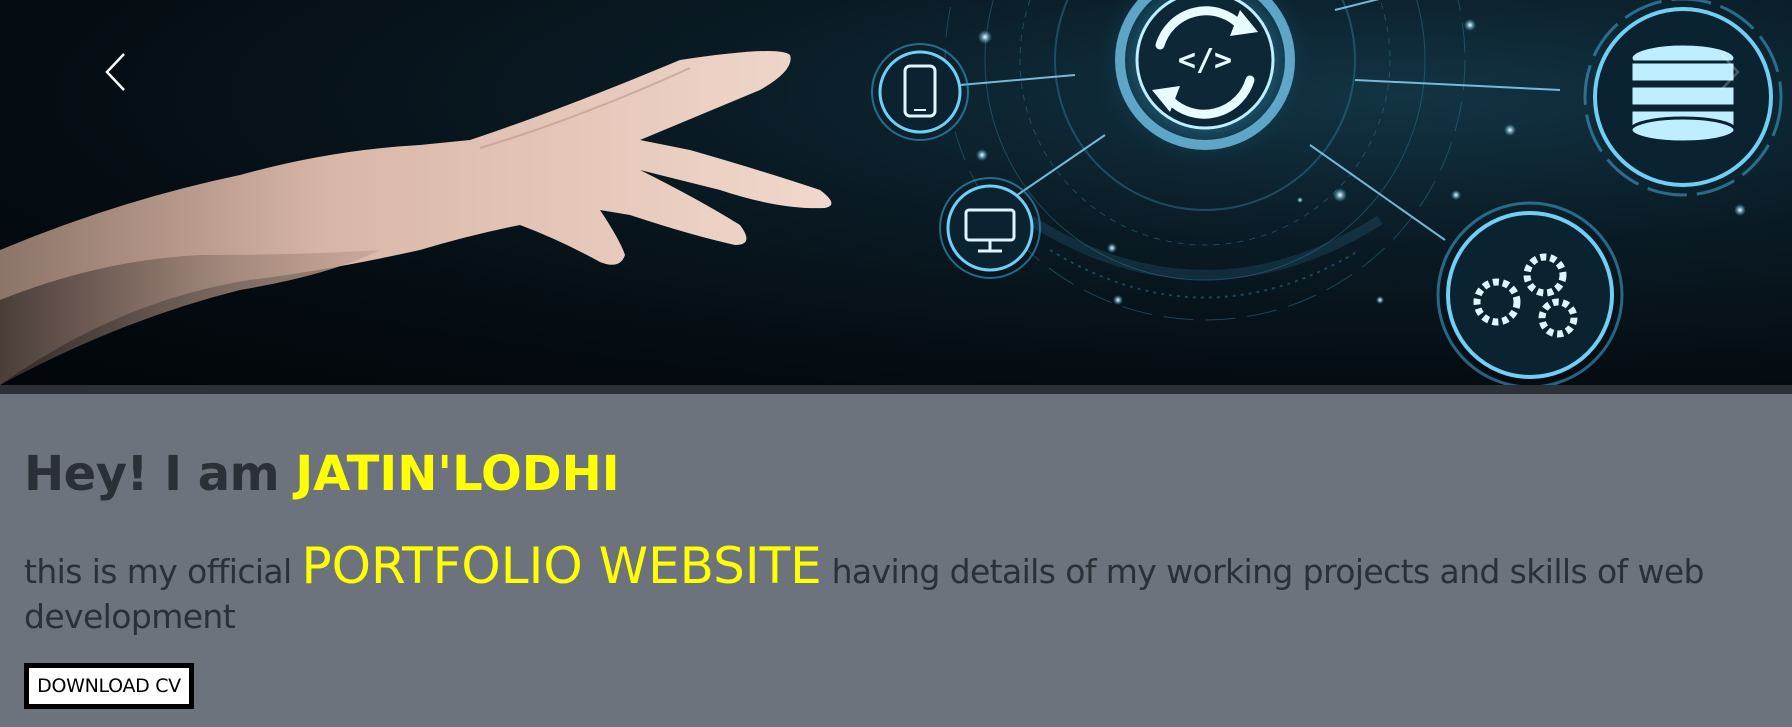  I want to click on gears-icon, so click(1530, 293).